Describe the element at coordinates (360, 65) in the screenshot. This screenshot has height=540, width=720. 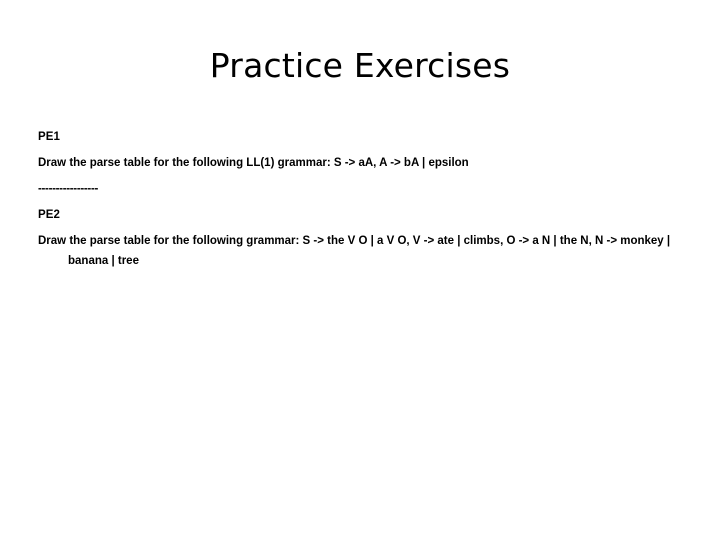
I see `page-title: Practice Exercises` at that location.